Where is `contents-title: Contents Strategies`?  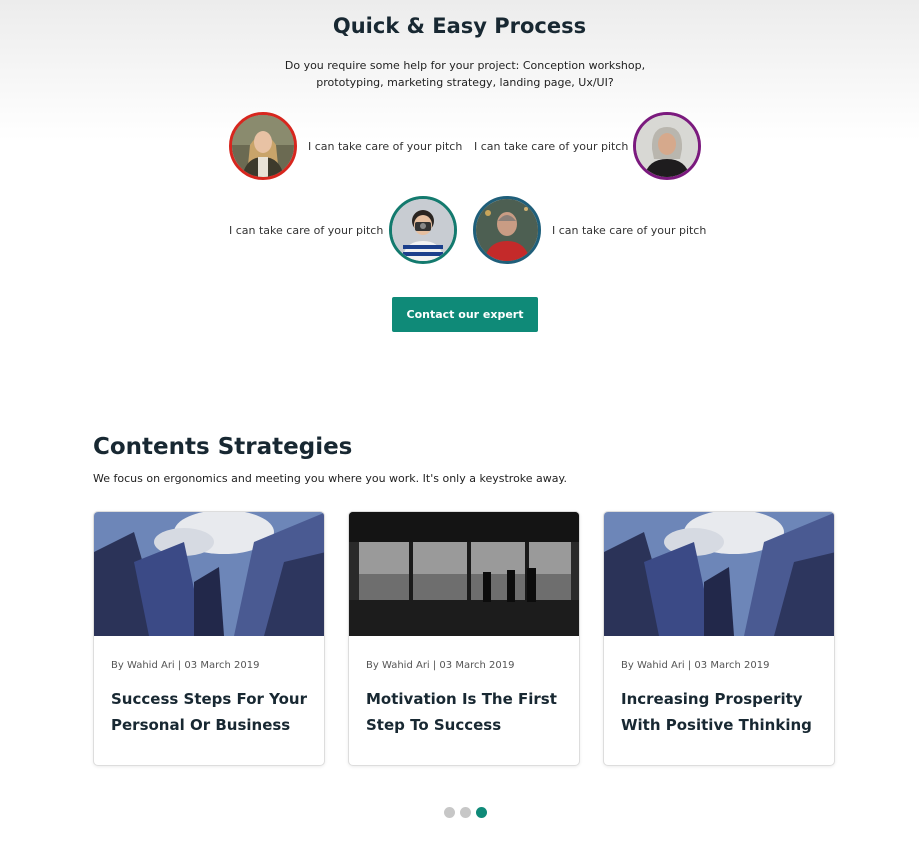
contents-title: Contents Strategies is located at coordinates (223, 447).